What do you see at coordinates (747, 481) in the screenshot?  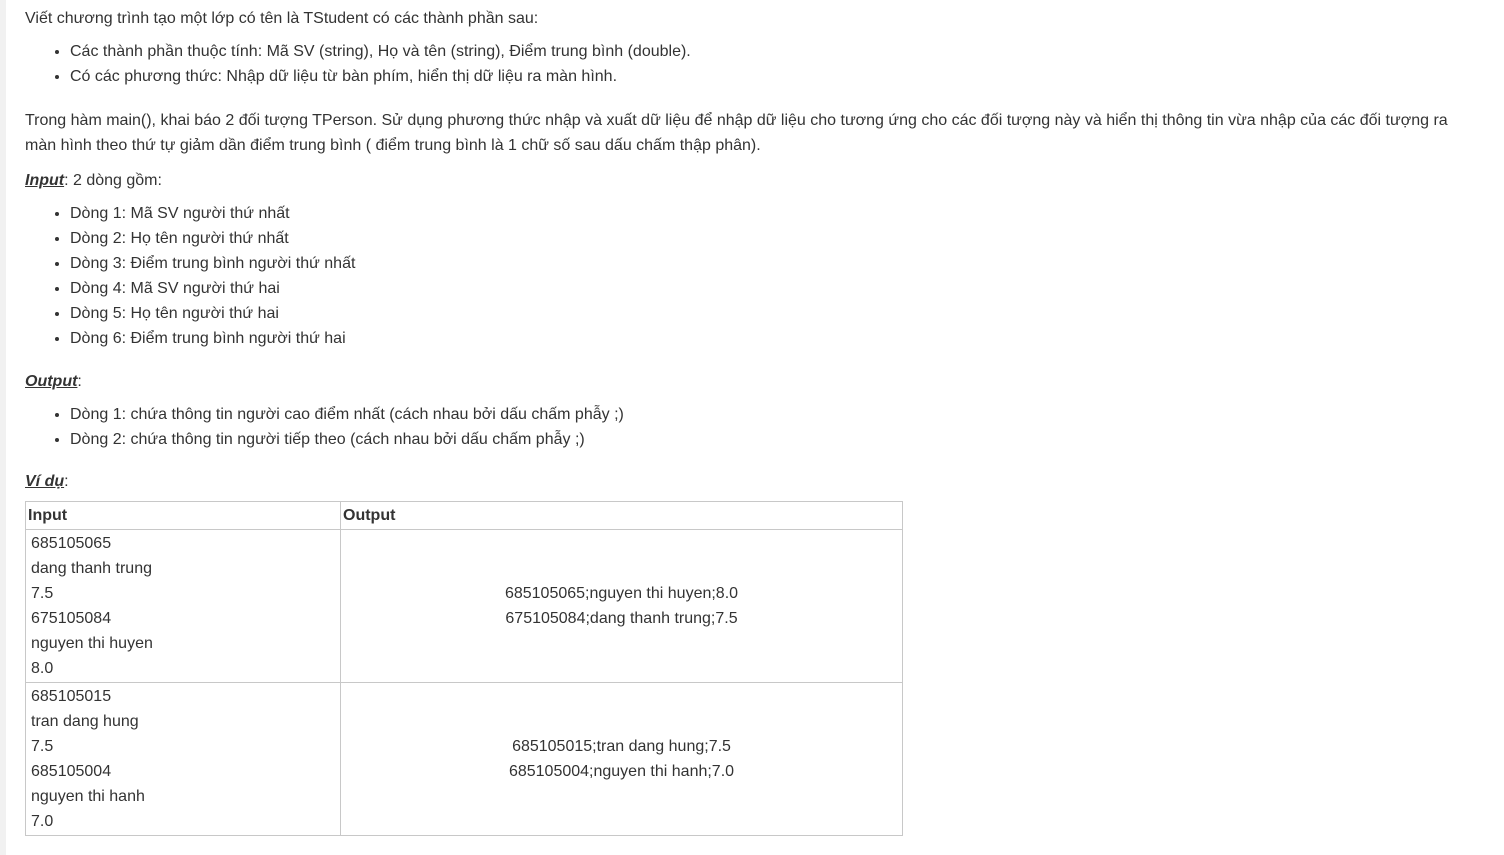 I see `example-heading: Ví dụ:` at bounding box center [747, 481].